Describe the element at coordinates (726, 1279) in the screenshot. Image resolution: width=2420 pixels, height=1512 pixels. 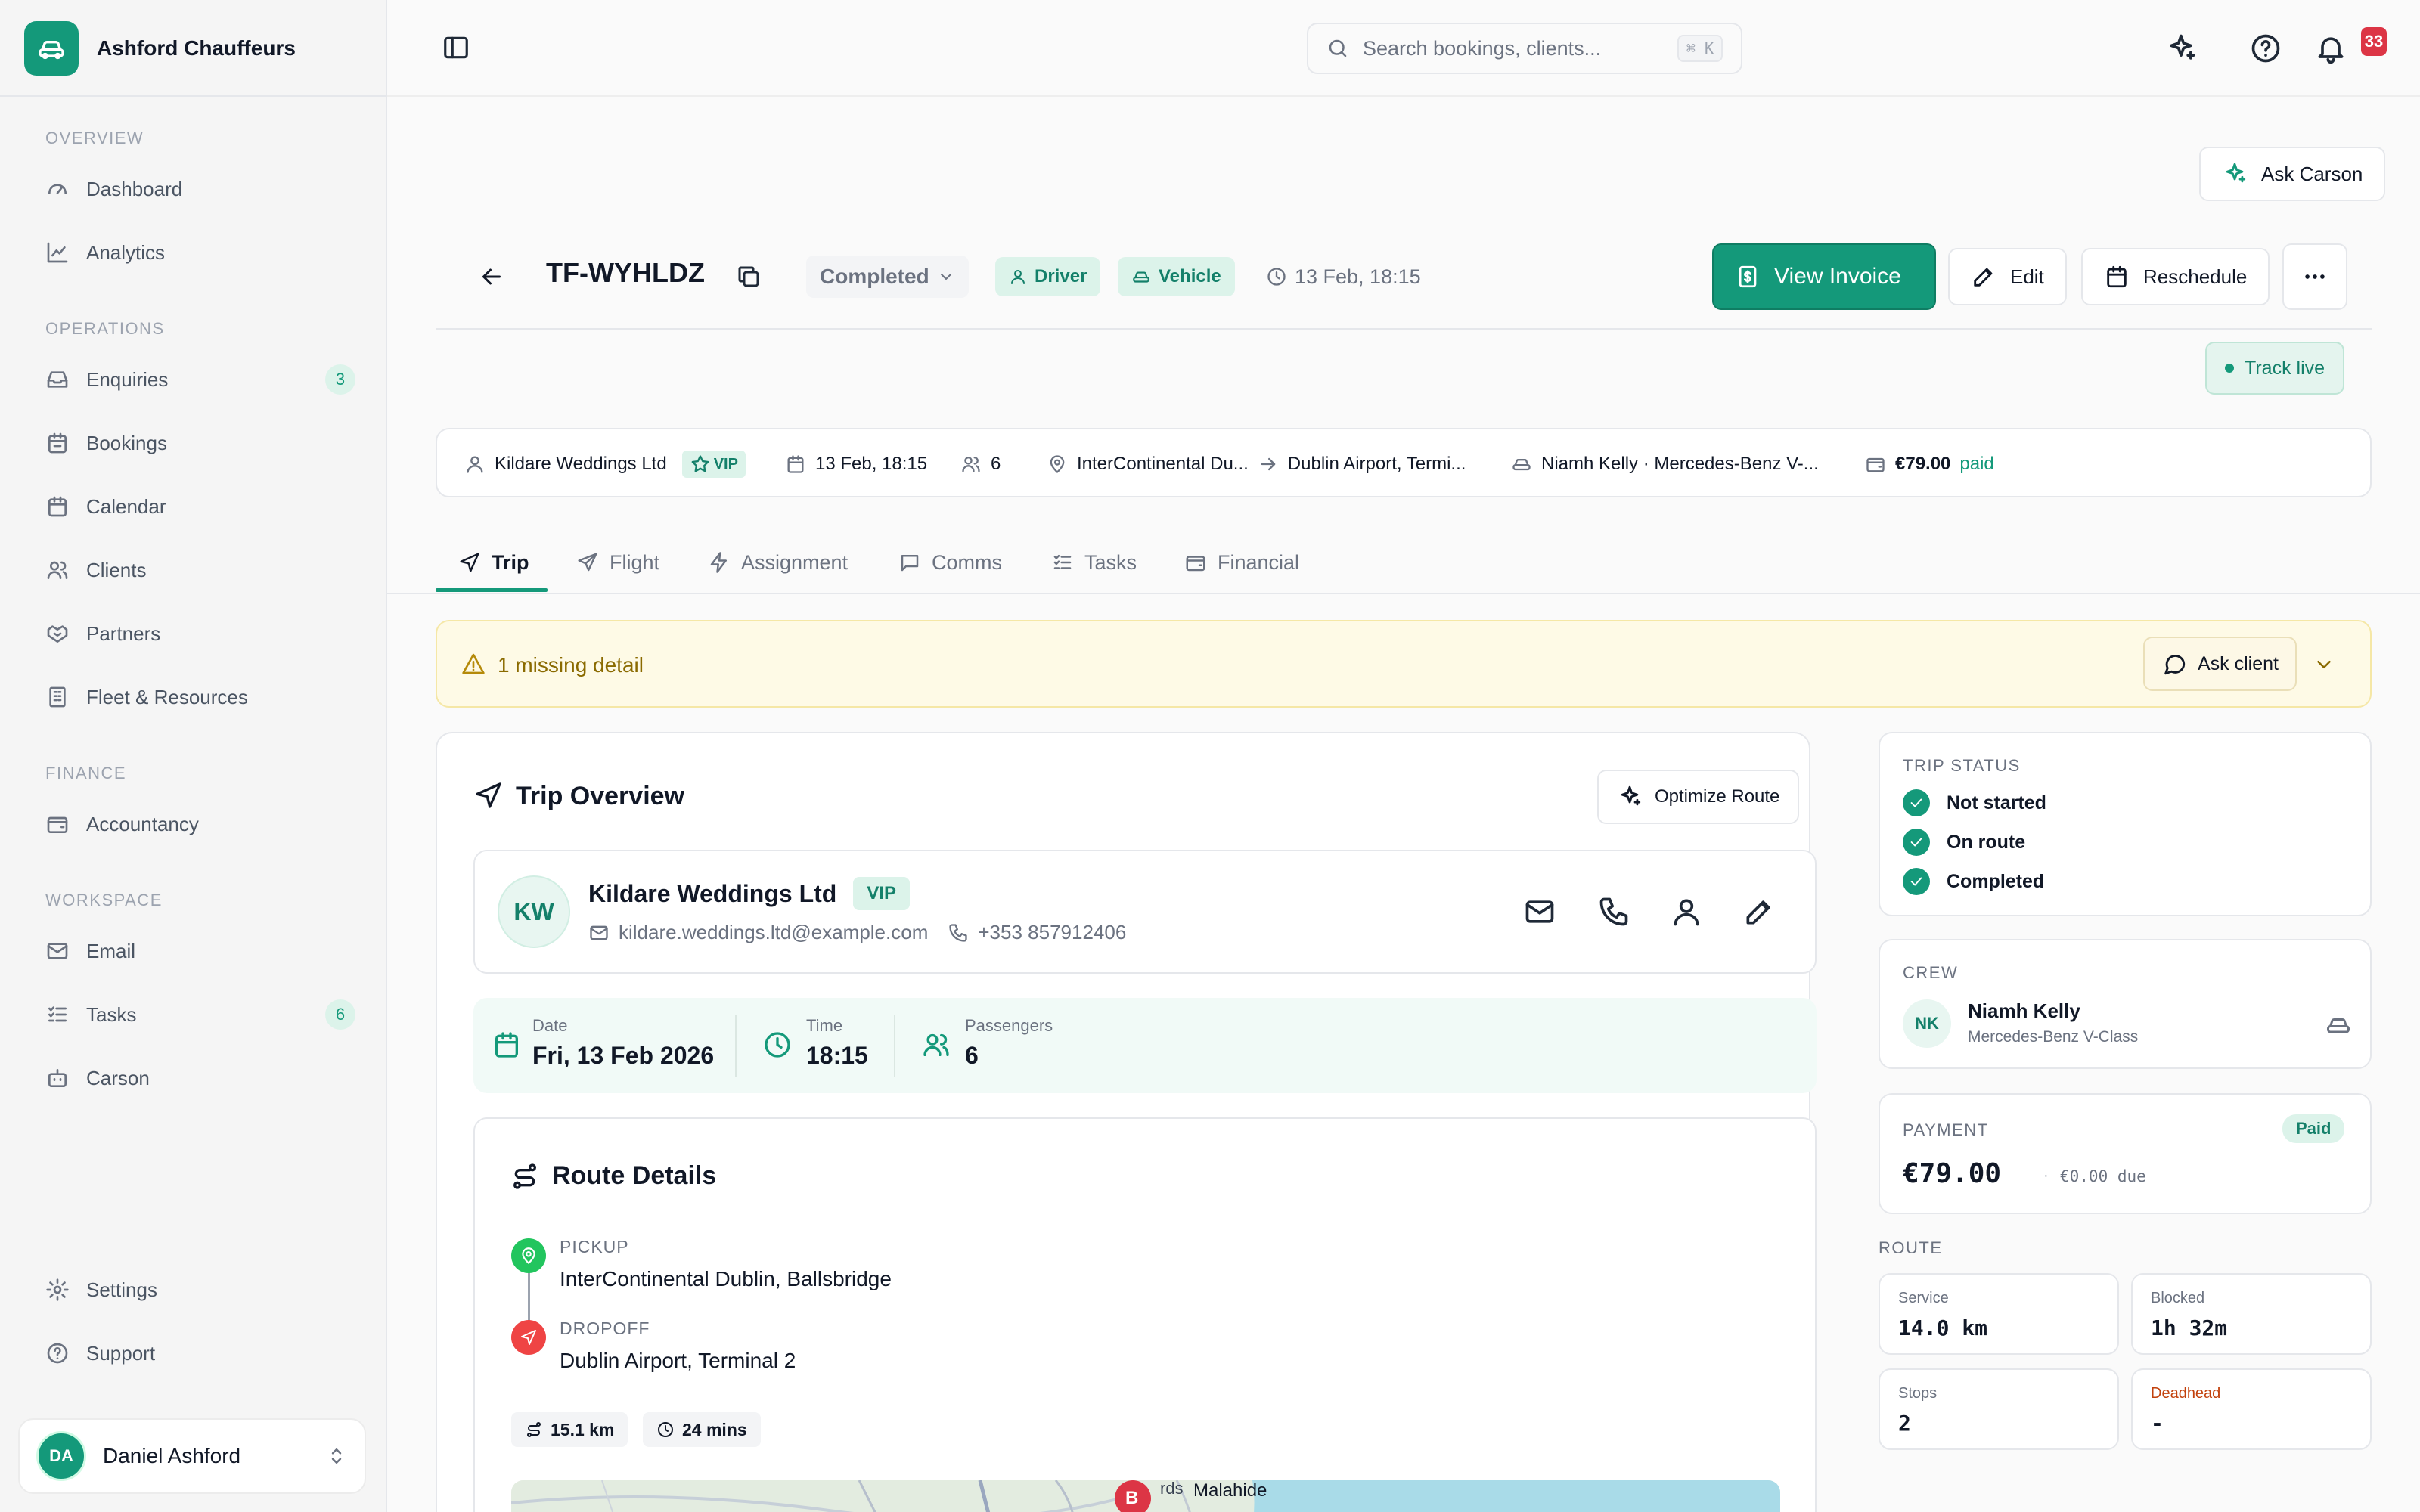
I see `pickup-address: InterContinental Dublin, Ballsbridge` at that location.